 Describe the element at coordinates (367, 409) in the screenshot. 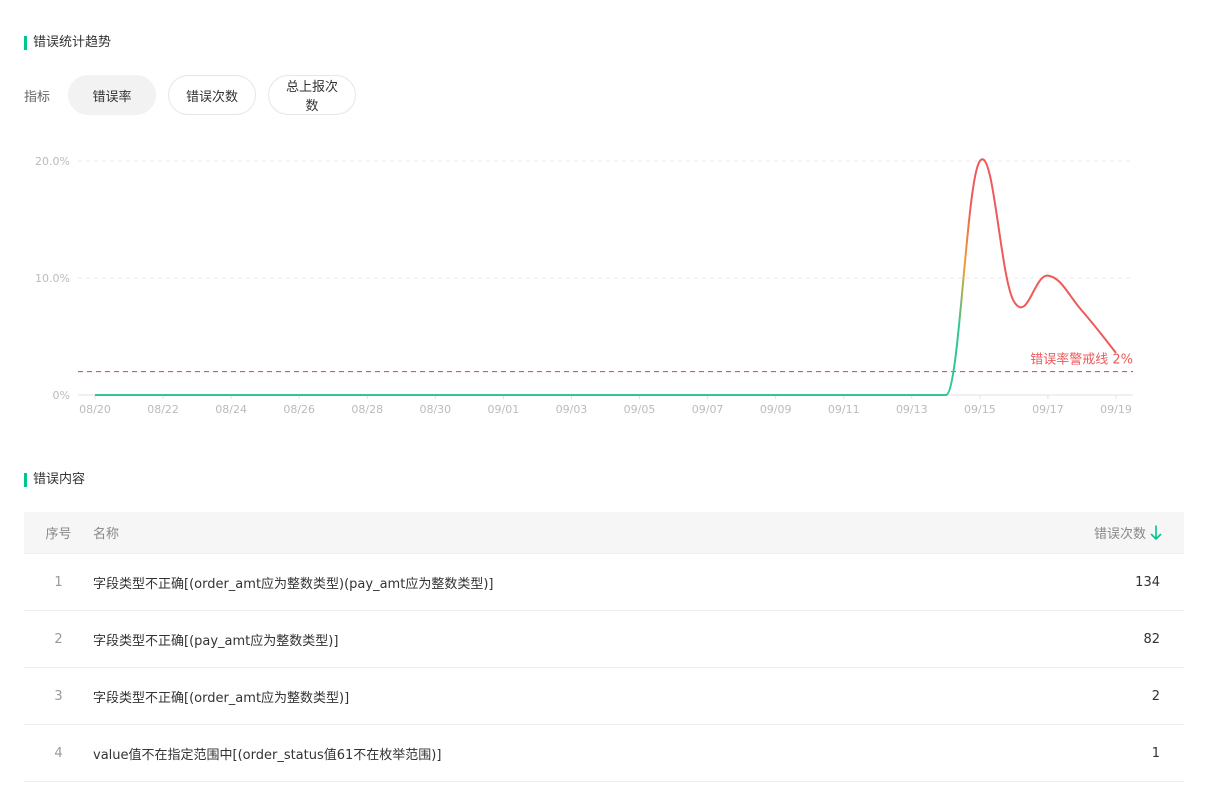

I see `x-tick-label: 08/28` at that location.